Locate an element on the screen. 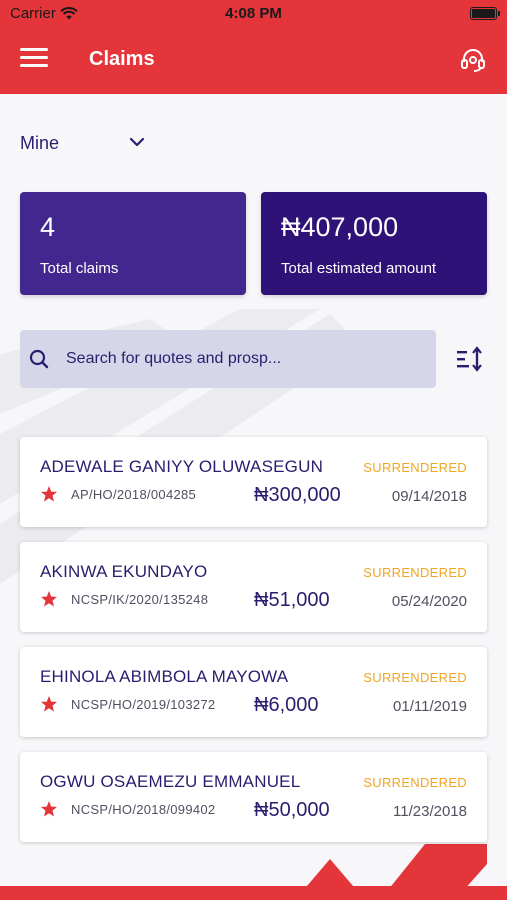 The image size is (507, 900). chevron-down-icon is located at coordinates (137, 142).